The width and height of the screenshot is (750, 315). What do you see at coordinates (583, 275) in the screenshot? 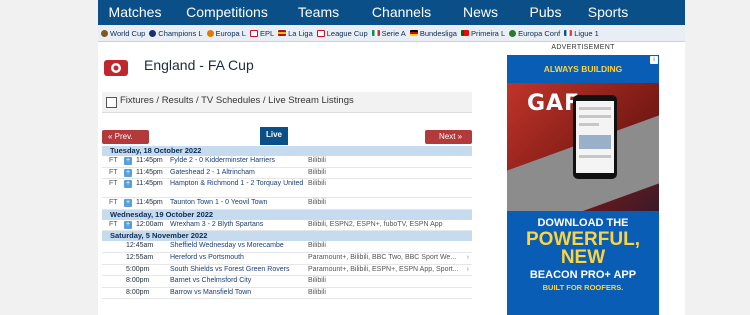
I see `ad-line-4: BEACON PRO+ APP` at bounding box center [583, 275].